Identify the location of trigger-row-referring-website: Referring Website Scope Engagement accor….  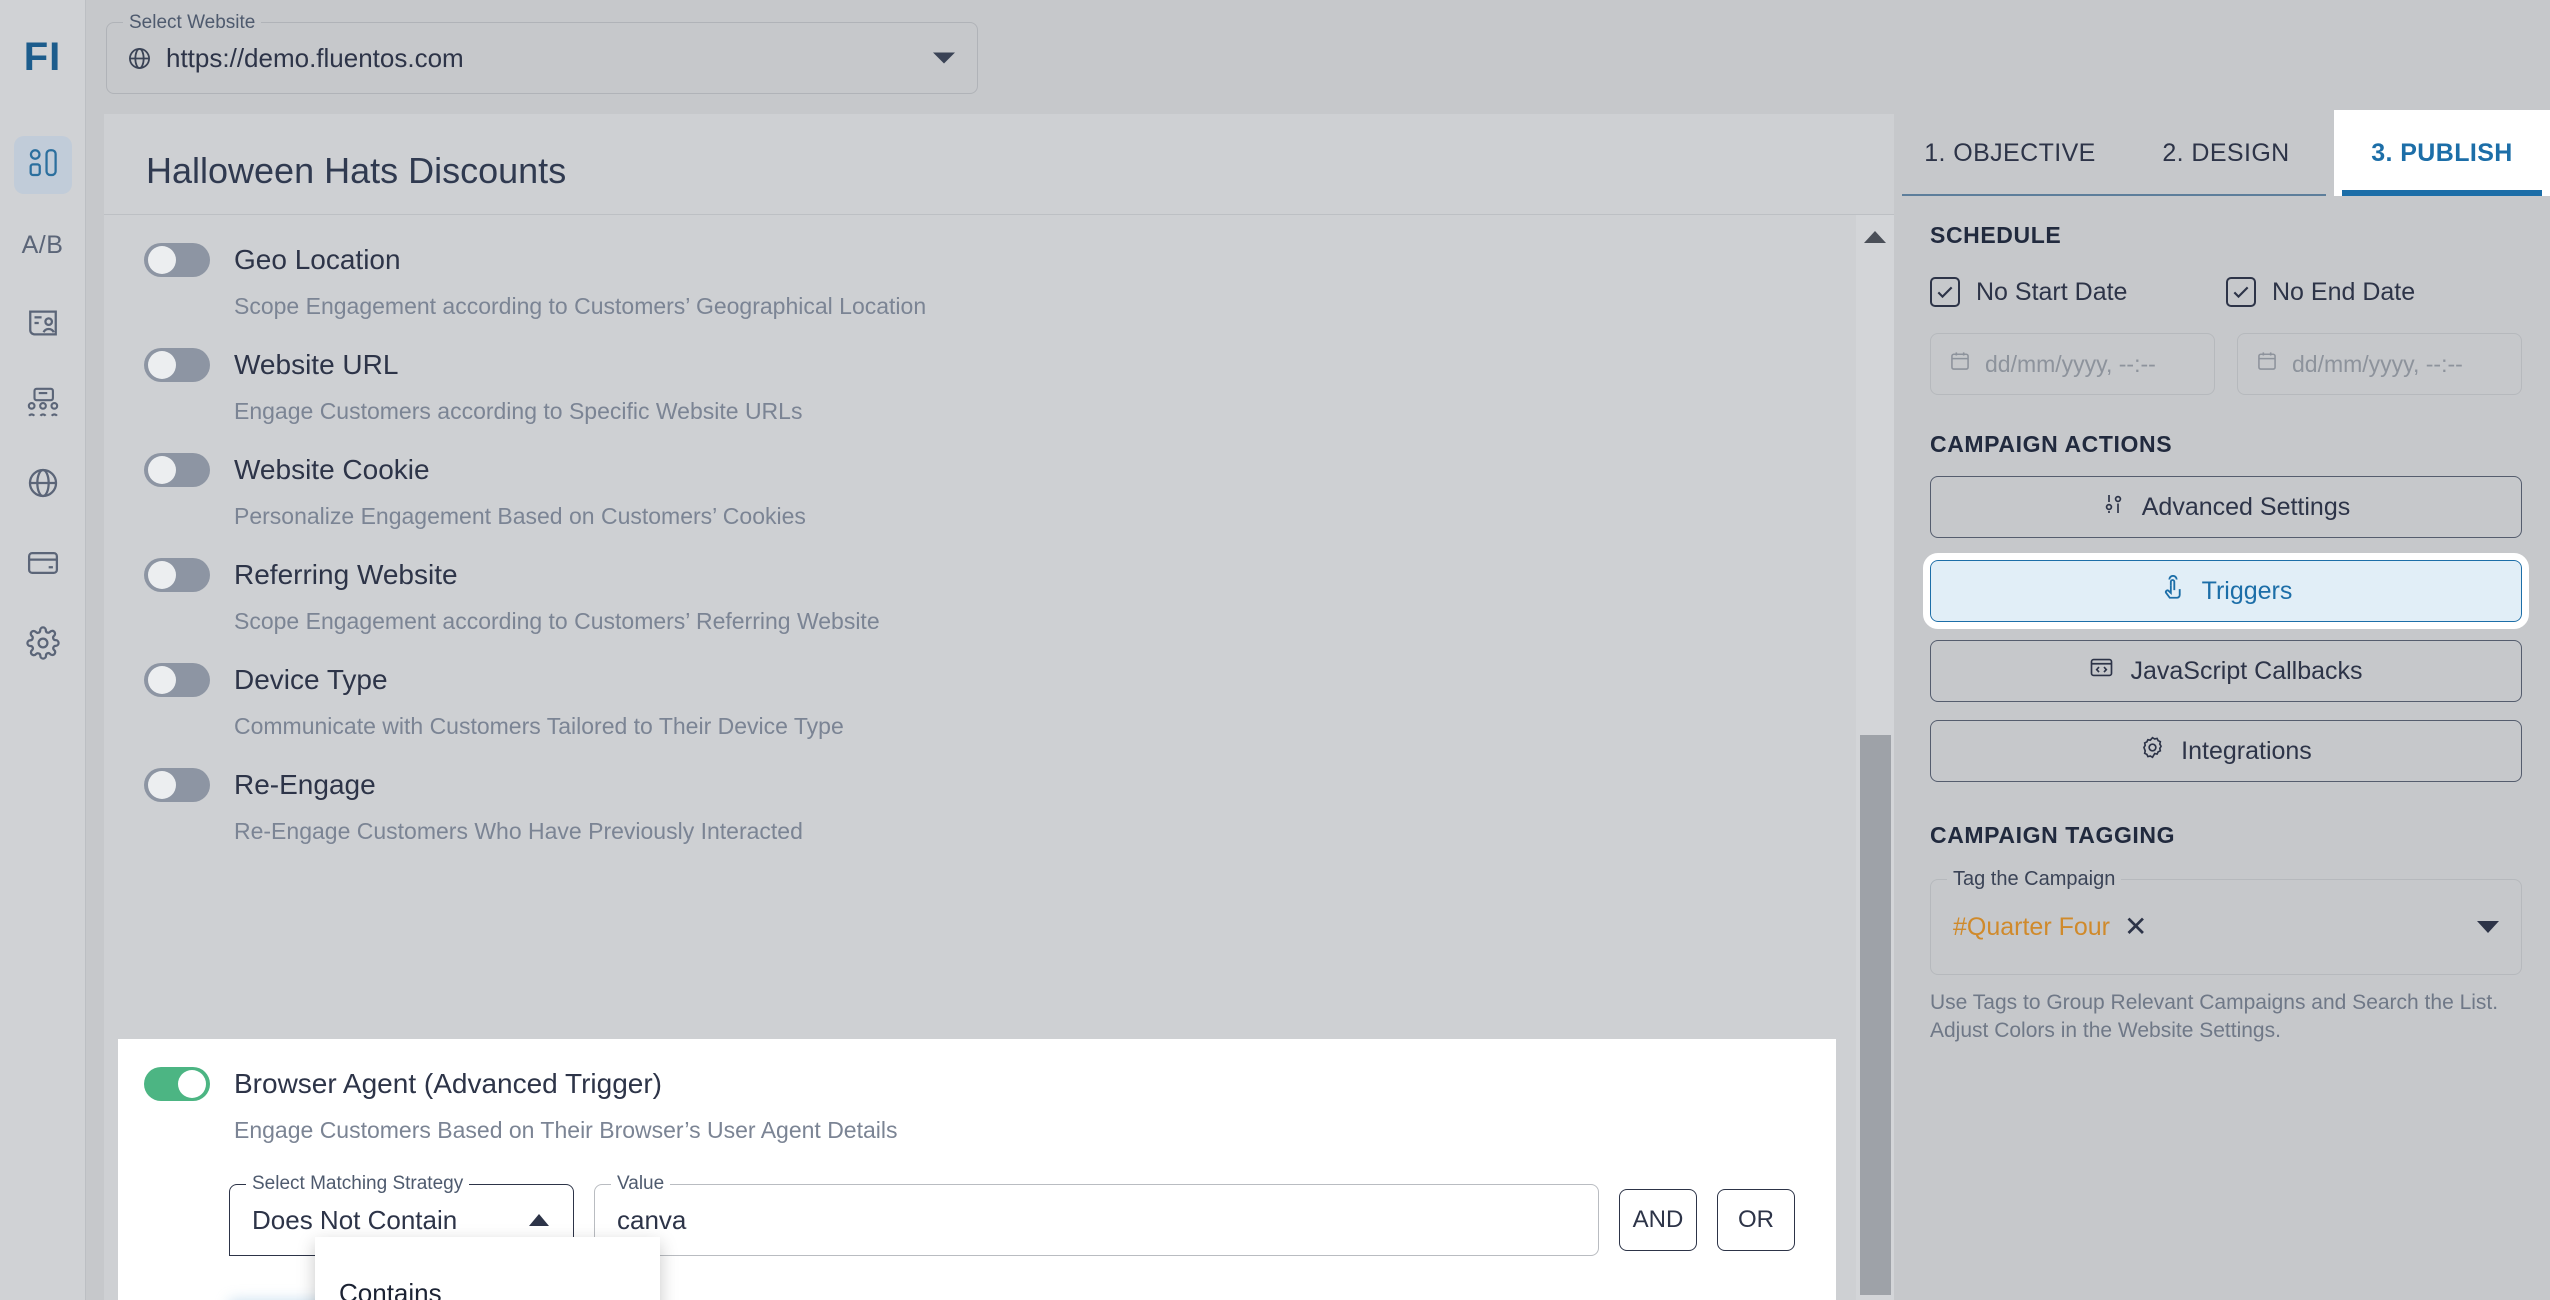
(1019, 582).